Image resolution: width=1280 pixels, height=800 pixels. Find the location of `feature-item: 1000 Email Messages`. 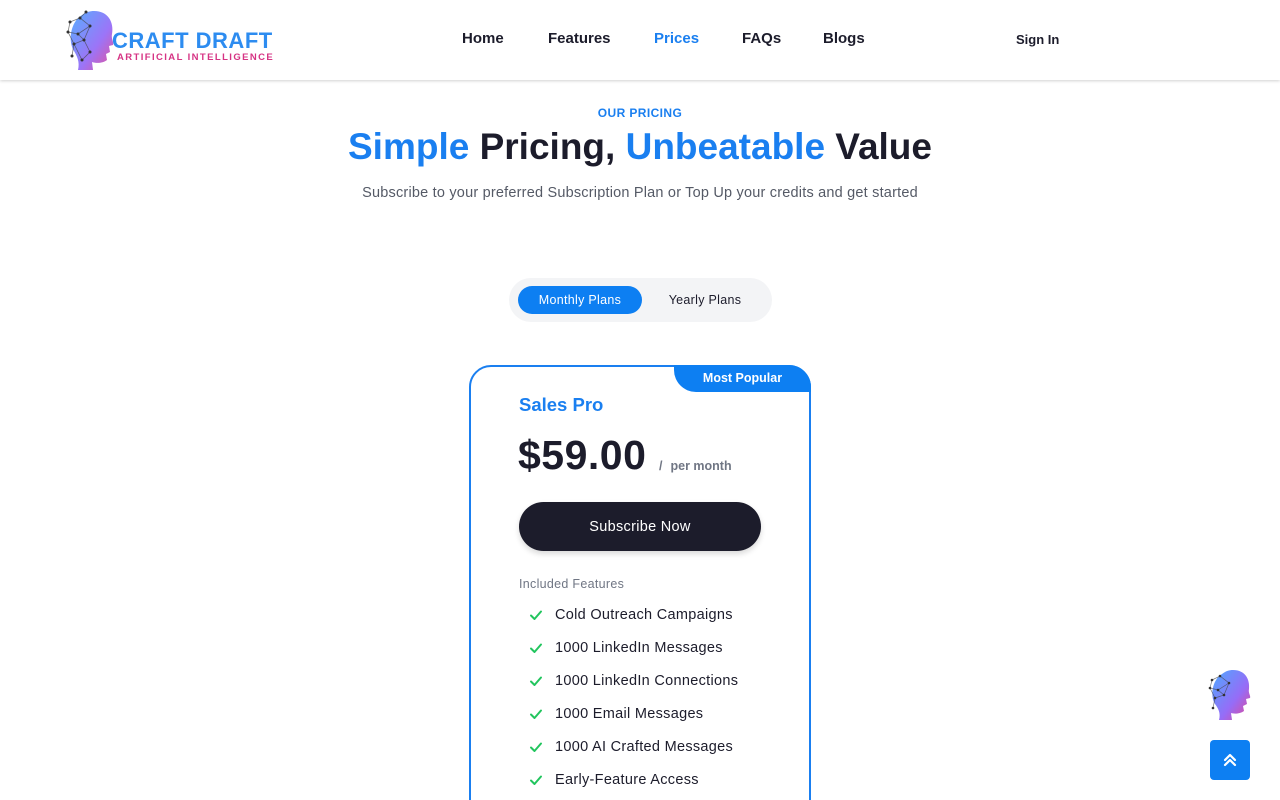

feature-item: 1000 Email Messages is located at coordinates (616, 714).